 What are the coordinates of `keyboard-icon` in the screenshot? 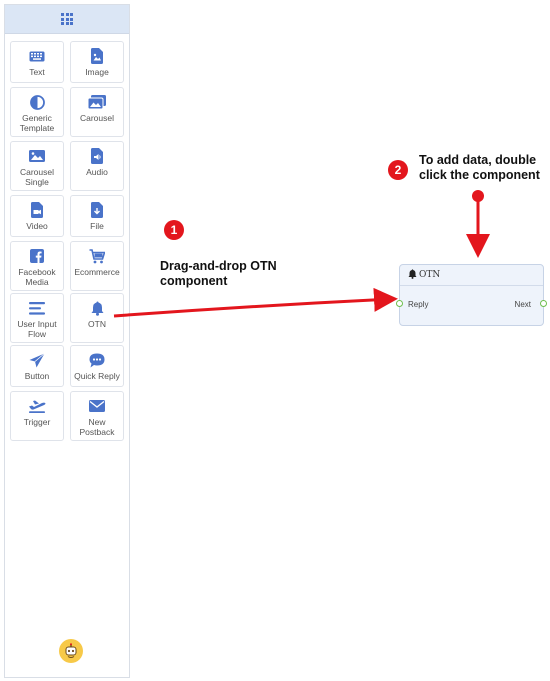 It's located at (37, 56).